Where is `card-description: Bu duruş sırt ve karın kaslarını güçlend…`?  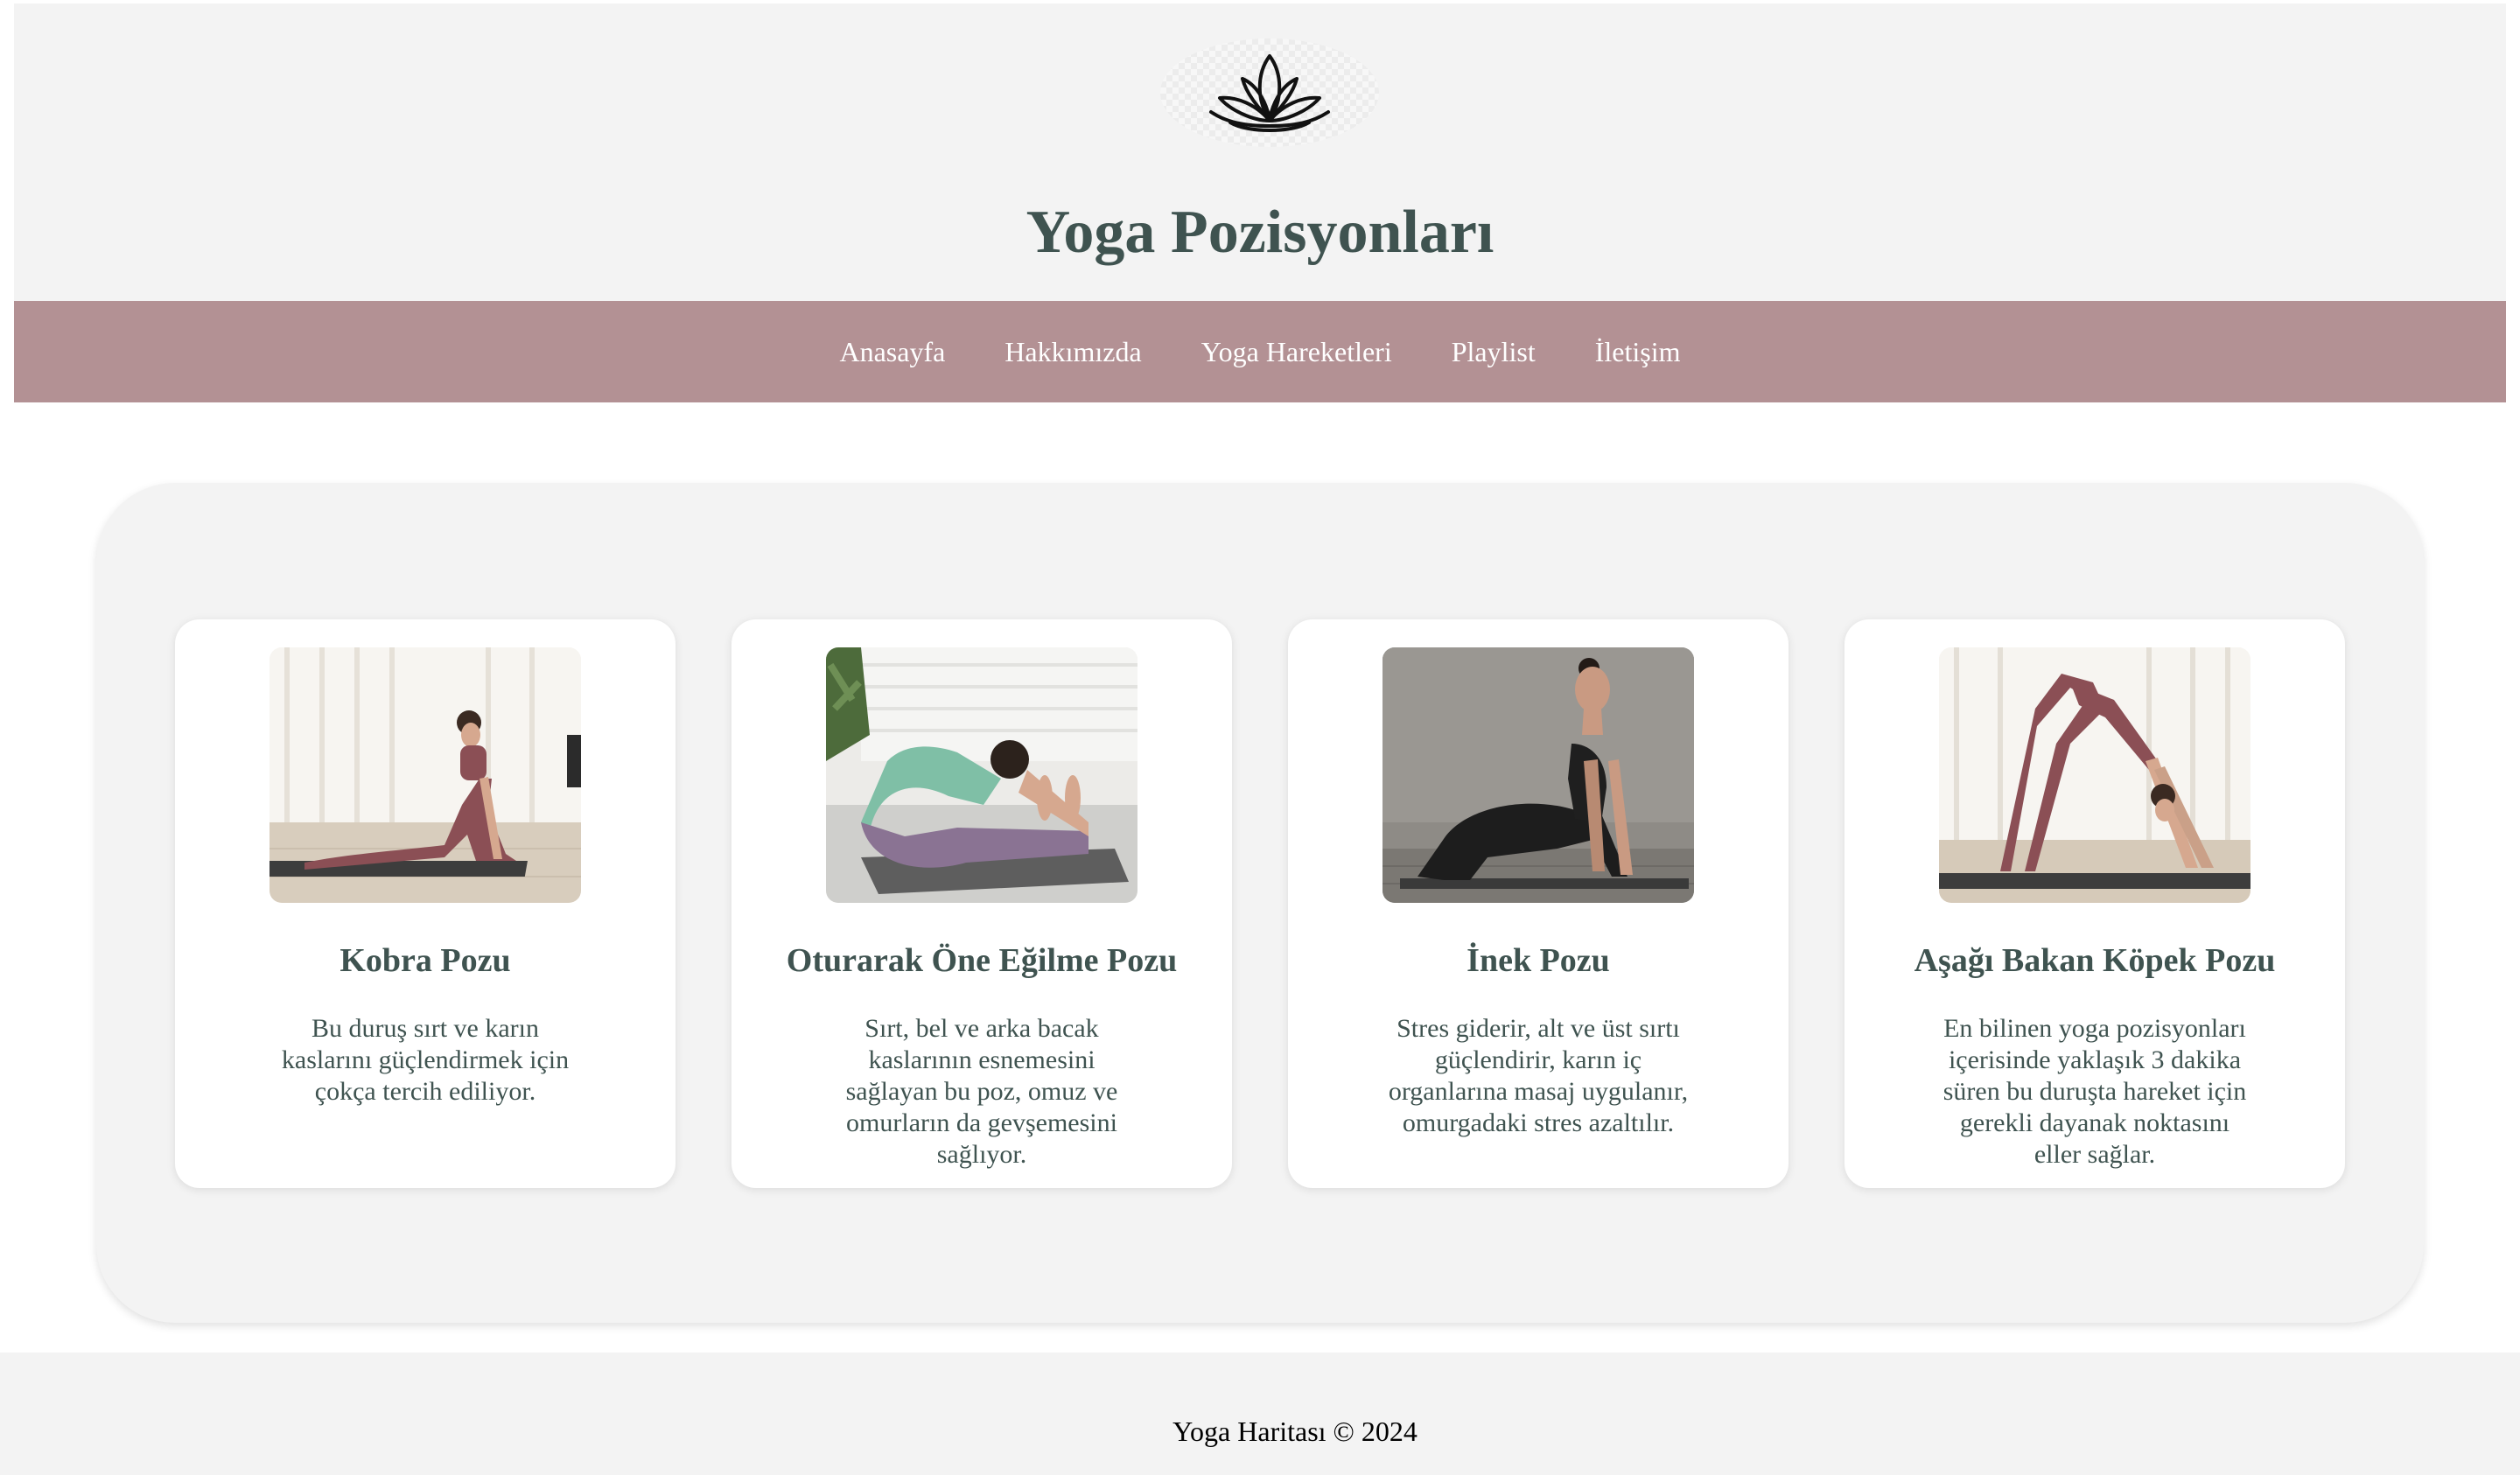
card-description: Bu duruş sırt ve karın kaslarını güçlend… is located at coordinates (425, 1060).